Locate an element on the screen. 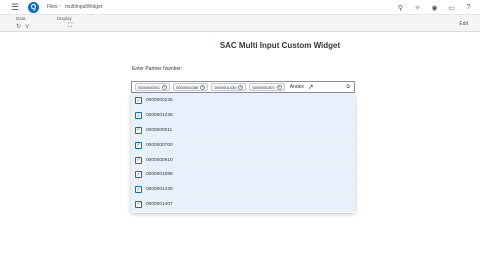  toolbar-data-group: Data ↻ ⋎ is located at coordinates (22, 23).